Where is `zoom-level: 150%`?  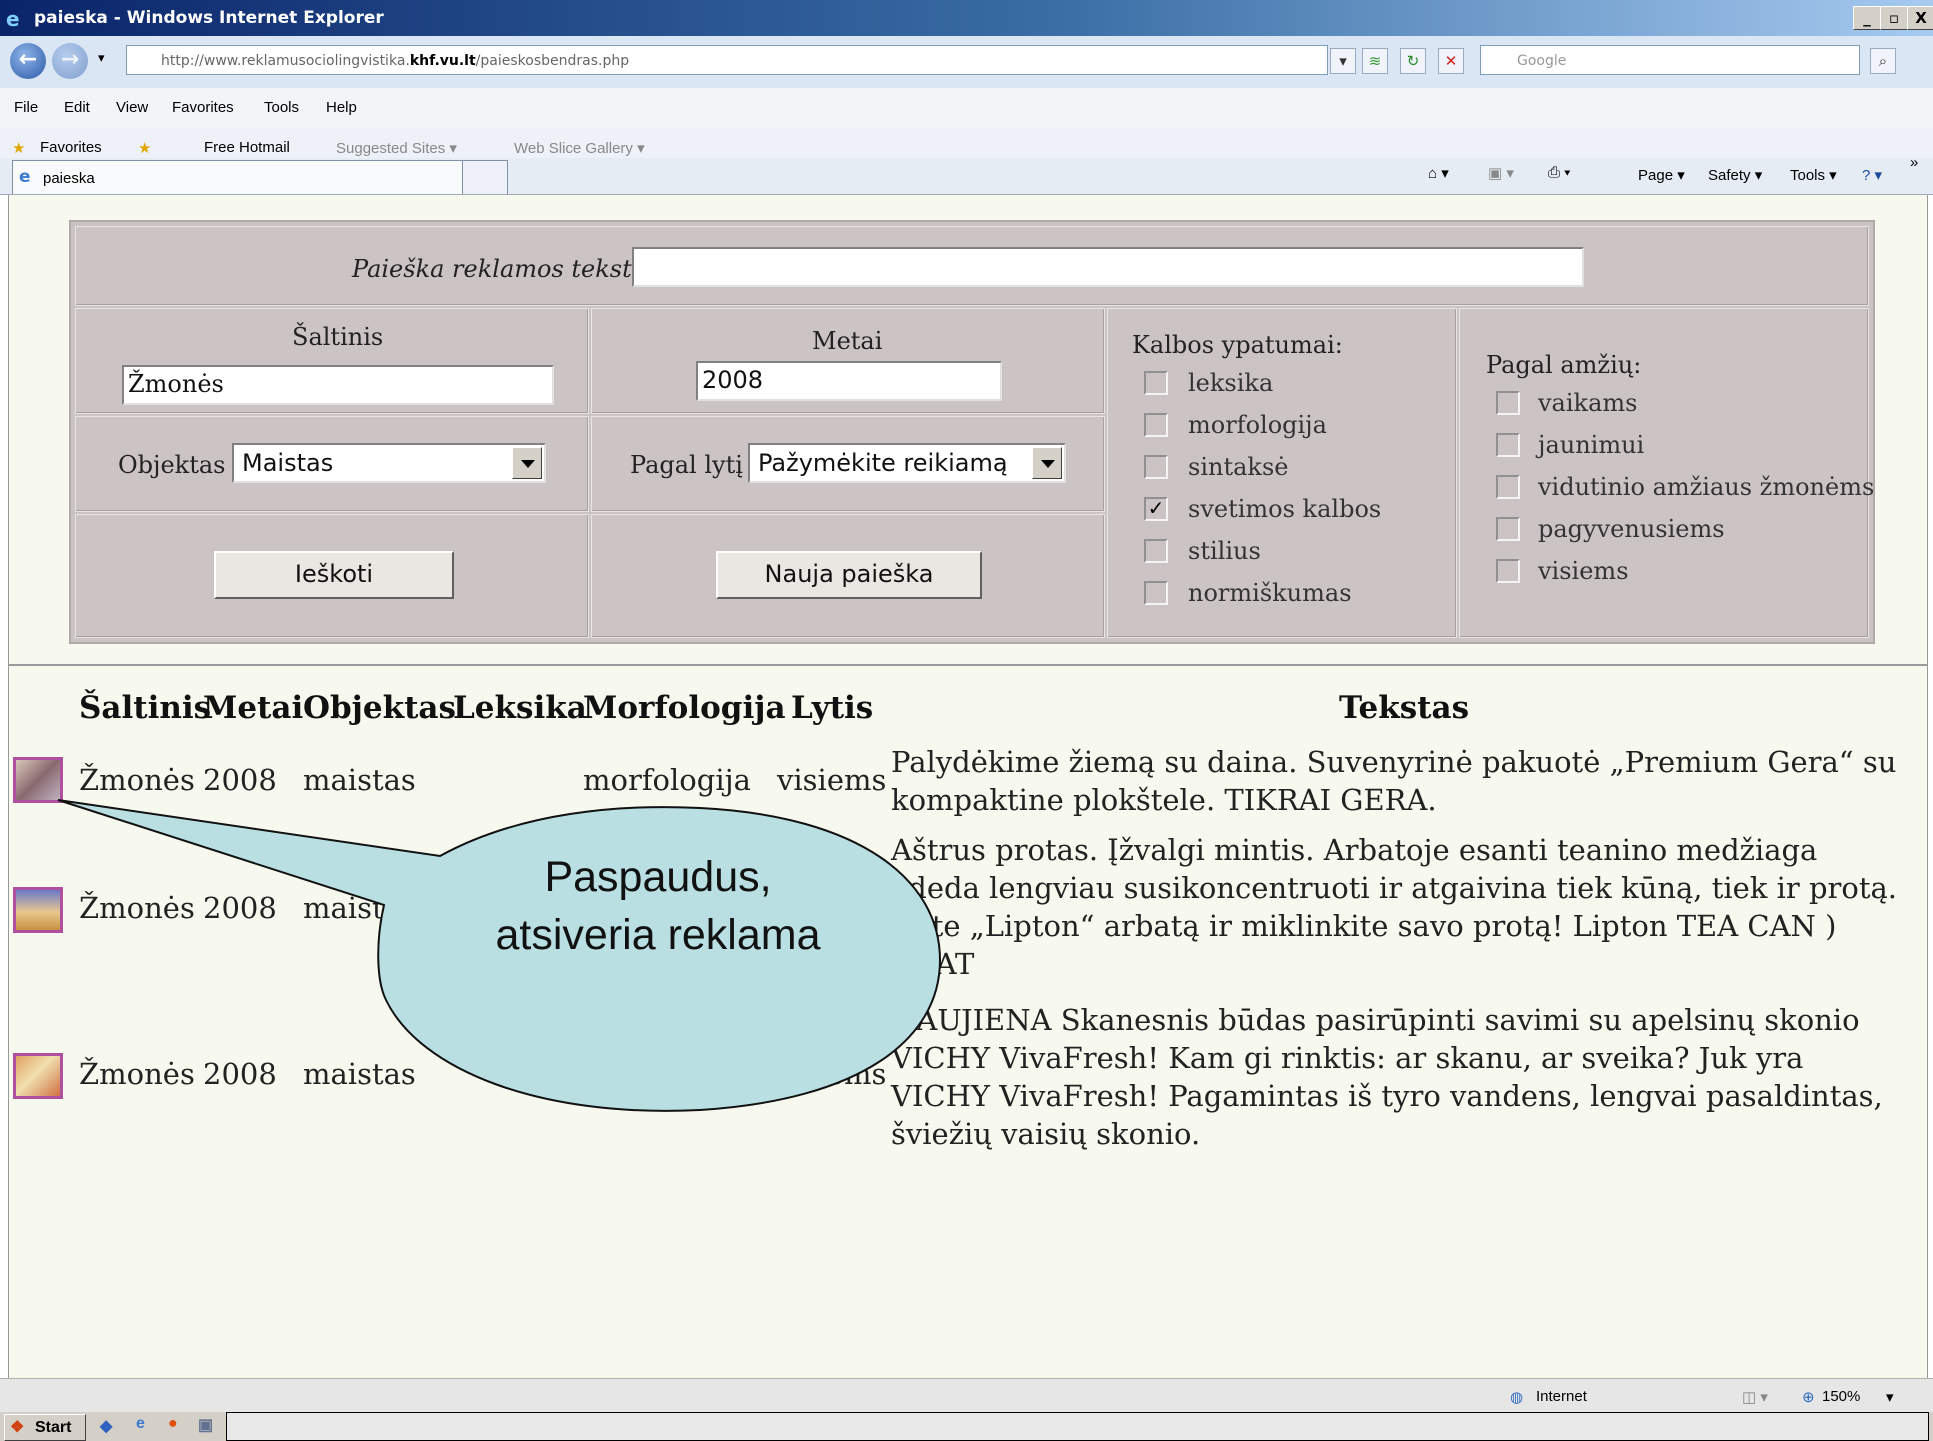
zoom-level: 150% is located at coordinates (1841, 1396).